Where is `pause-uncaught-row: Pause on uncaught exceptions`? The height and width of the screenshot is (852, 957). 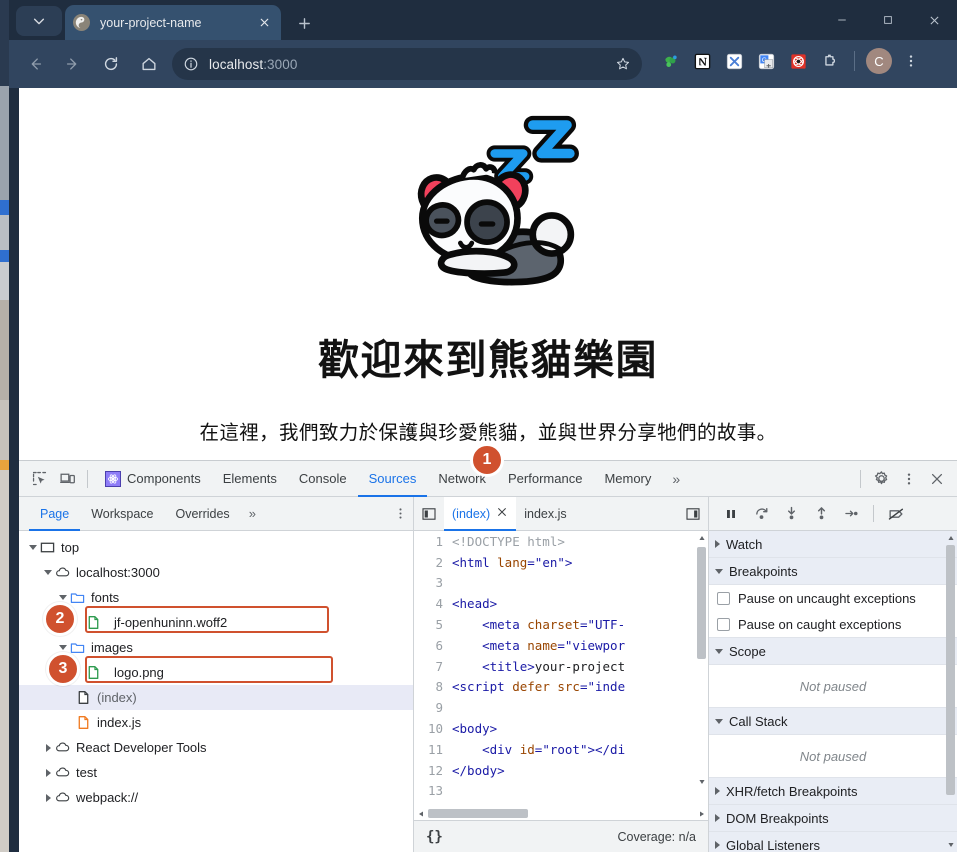 pause-uncaught-row: Pause on uncaught exceptions is located at coordinates (833, 598).